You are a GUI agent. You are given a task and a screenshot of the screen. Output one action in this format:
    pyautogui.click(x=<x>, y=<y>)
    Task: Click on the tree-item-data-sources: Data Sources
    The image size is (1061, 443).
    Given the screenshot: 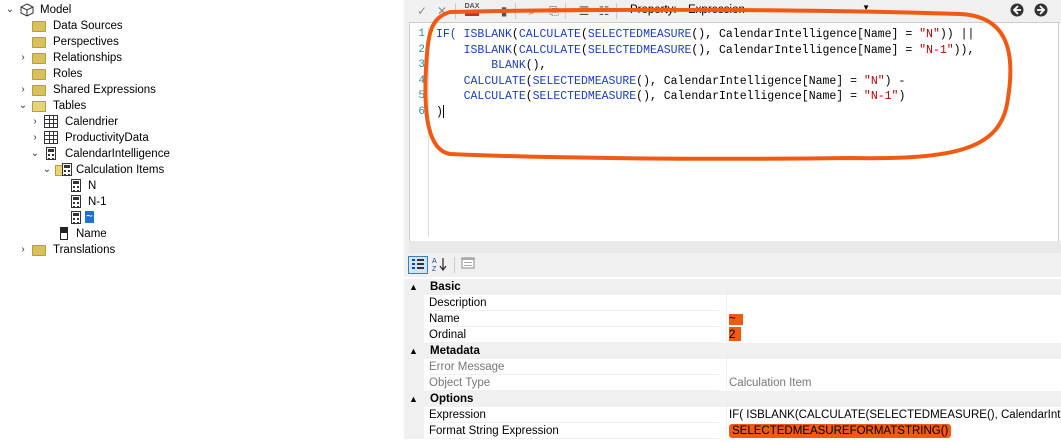 What is the action you would take?
    pyautogui.click(x=75, y=26)
    